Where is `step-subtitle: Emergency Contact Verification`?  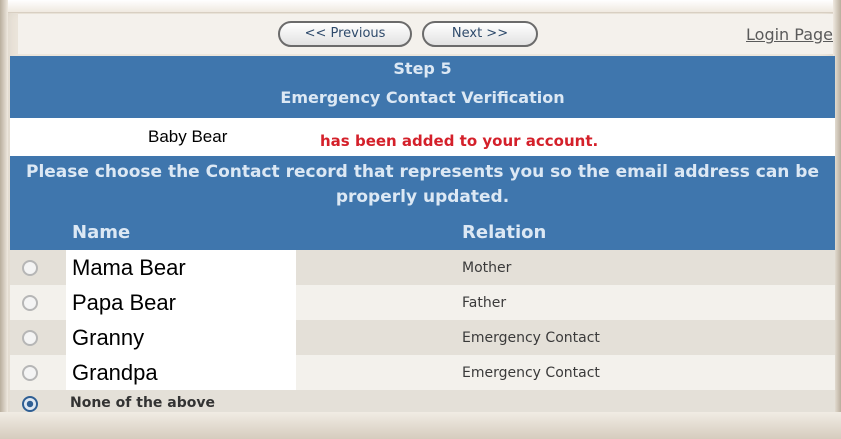
step-subtitle: Emergency Contact Verification is located at coordinates (422, 97).